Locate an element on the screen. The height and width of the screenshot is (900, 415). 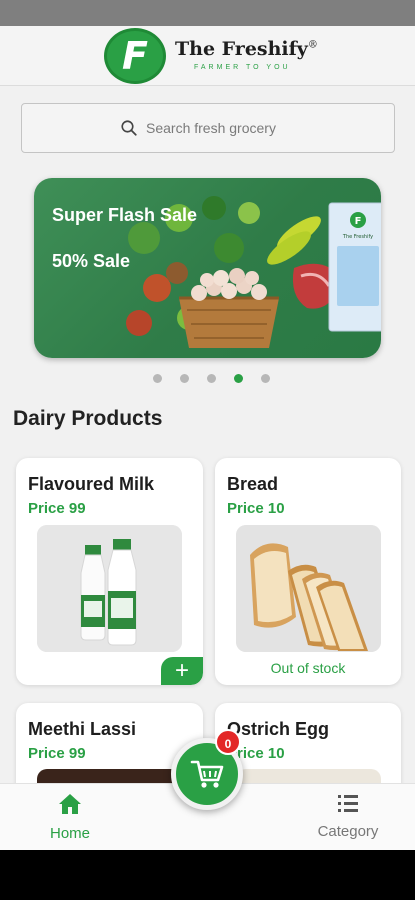
add-to-cart-button: + is located at coordinates (182, 671).